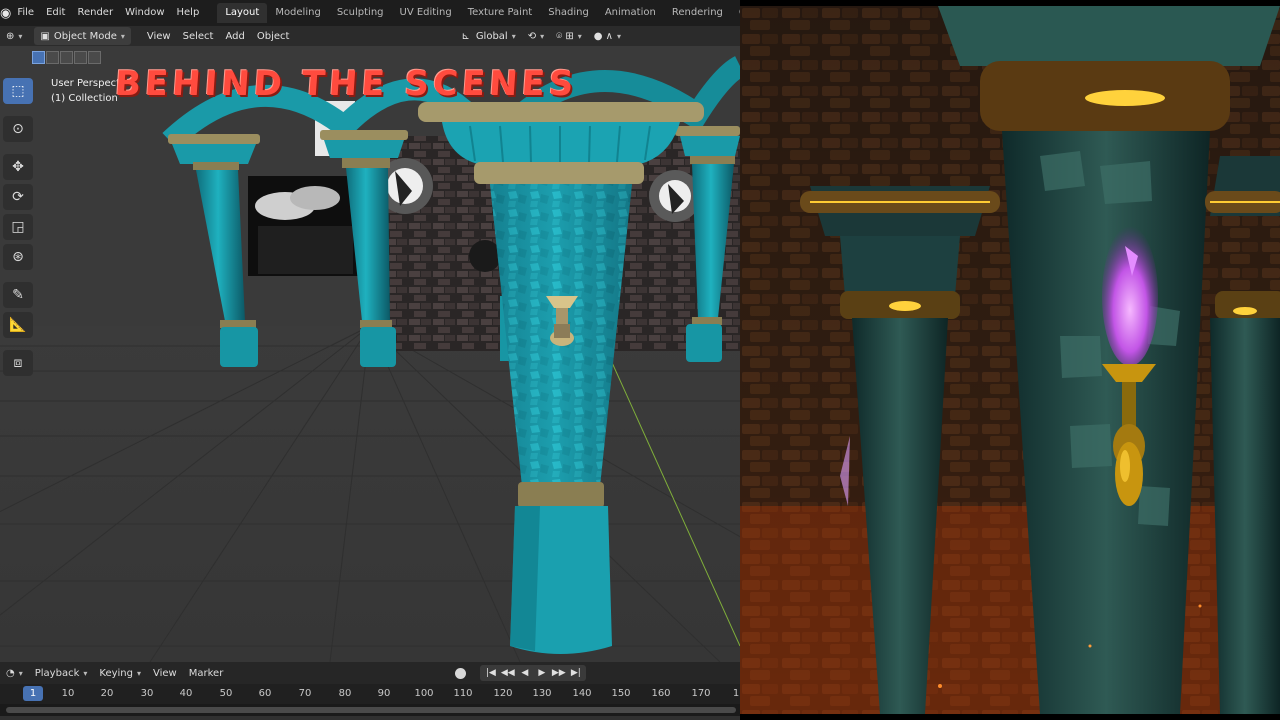  What do you see at coordinates (542, 693) in the screenshot?
I see `frame-label: 130` at bounding box center [542, 693].